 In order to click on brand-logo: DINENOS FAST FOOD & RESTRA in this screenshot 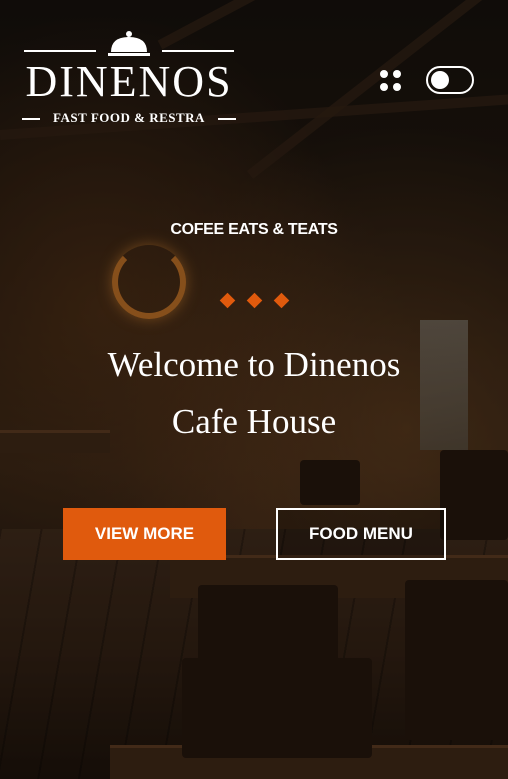, I will do `click(129, 78)`.